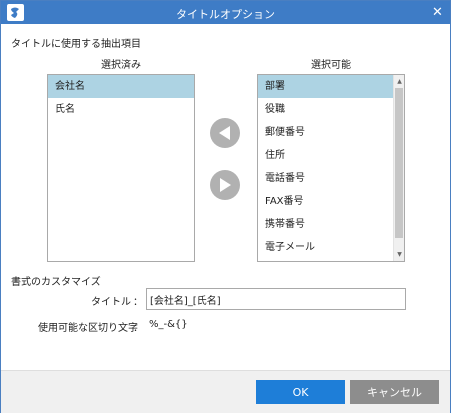 Image resolution: width=451 pixels, height=413 pixels. I want to click on available-items-list: 部署 役職 郵便番号 住所 電話番号 FAX番号 携帯番号 電子メール ▲ ▼, so click(331, 168).